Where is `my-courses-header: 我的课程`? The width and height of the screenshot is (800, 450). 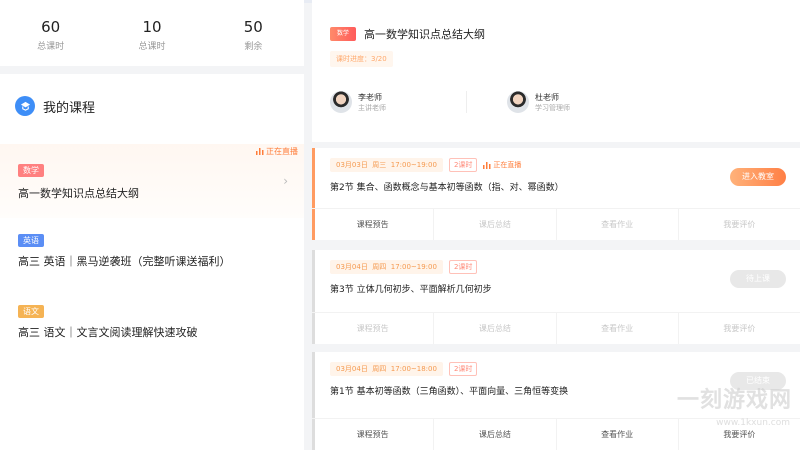
my-courses-header: 我的课程 is located at coordinates (152, 106).